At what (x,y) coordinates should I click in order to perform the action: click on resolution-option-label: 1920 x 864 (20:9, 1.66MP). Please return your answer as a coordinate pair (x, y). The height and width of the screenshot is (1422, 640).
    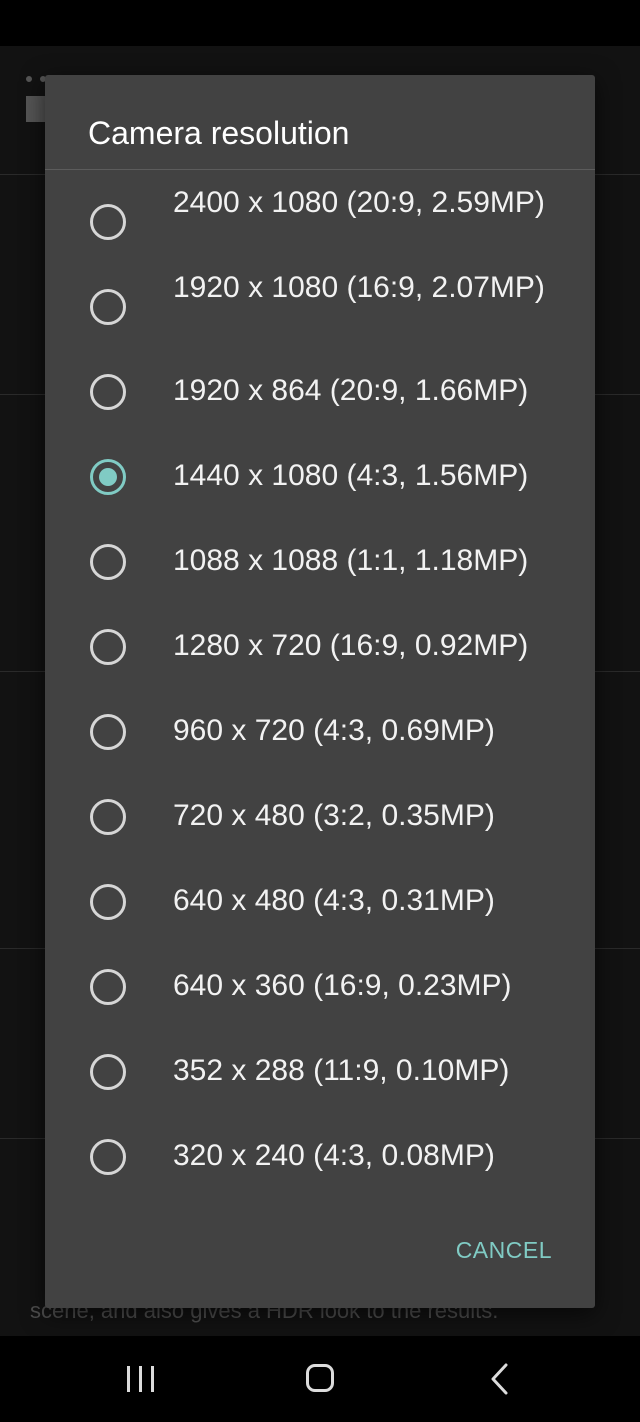
    Looking at the image, I should click on (351, 390).